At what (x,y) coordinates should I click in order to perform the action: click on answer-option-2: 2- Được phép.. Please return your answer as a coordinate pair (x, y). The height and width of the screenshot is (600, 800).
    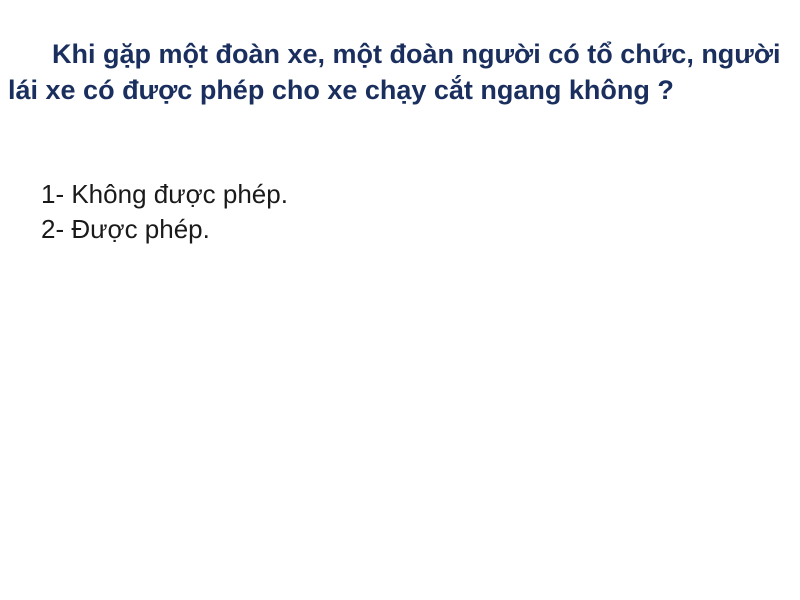
    Looking at the image, I should click on (164, 229).